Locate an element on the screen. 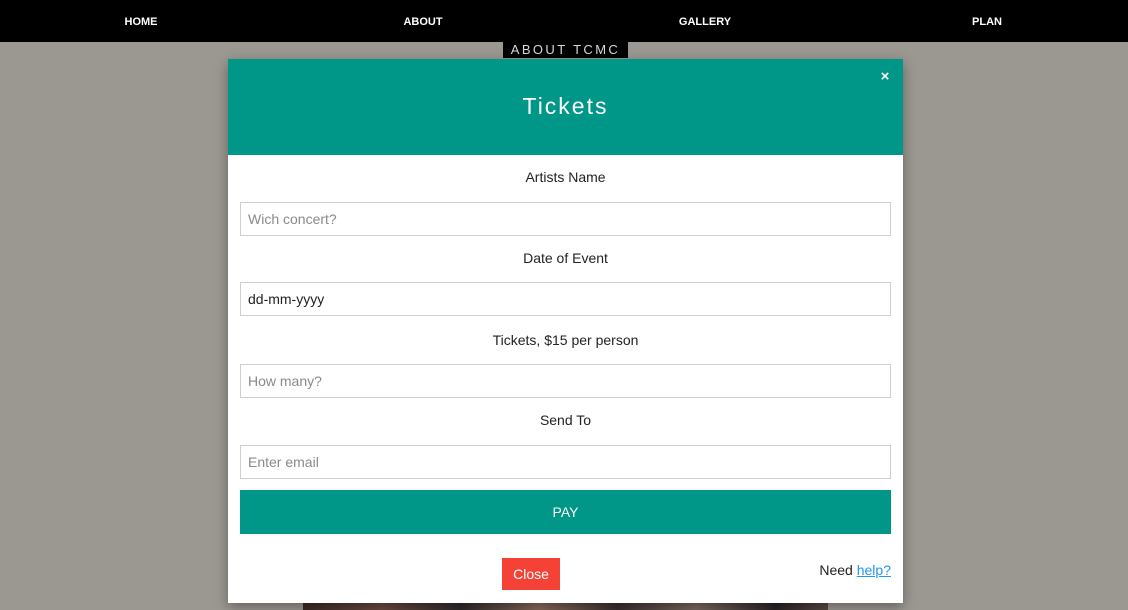 The height and width of the screenshot is (610, 1128). email-input is located at coordinates (565, 462).